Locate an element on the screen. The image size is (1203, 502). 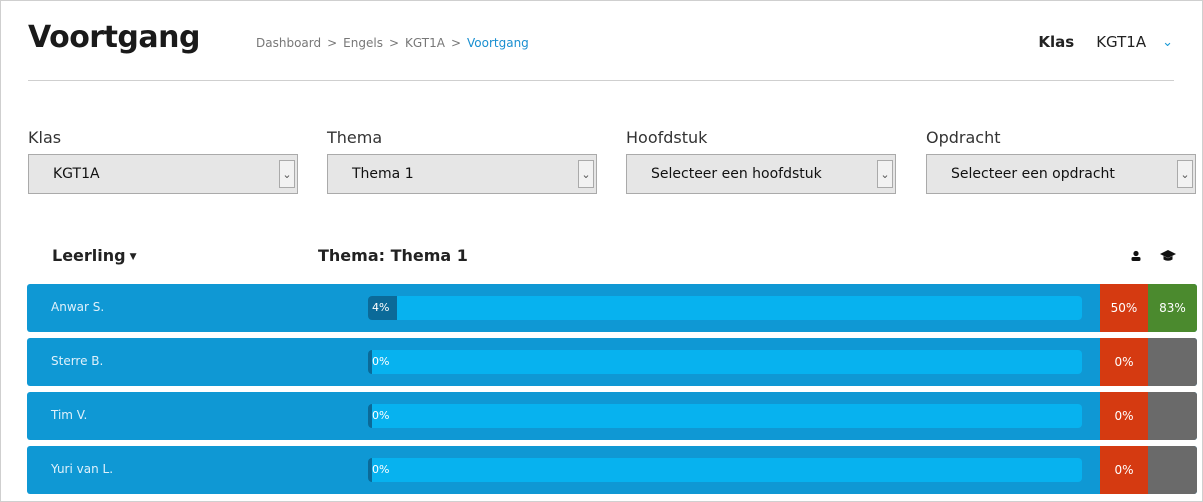
progress-label: 4% is located at coordinates (381, 307).